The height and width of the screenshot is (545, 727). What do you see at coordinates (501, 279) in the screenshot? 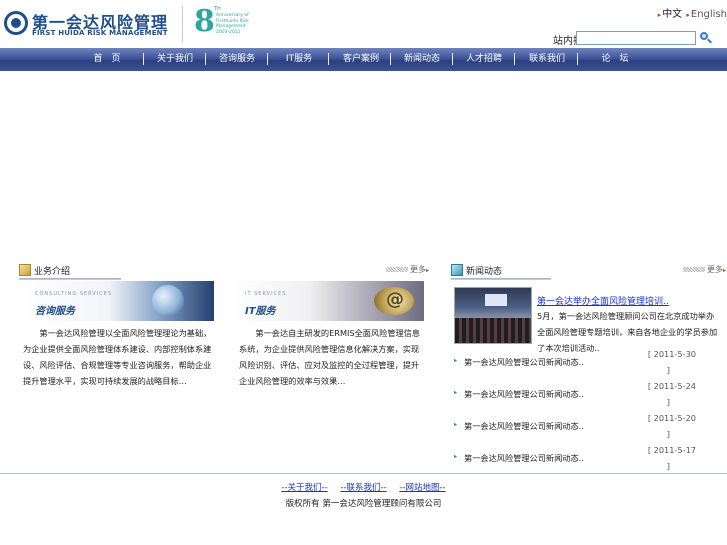
I see `news-title-underline` at bounding box center [501, 279].